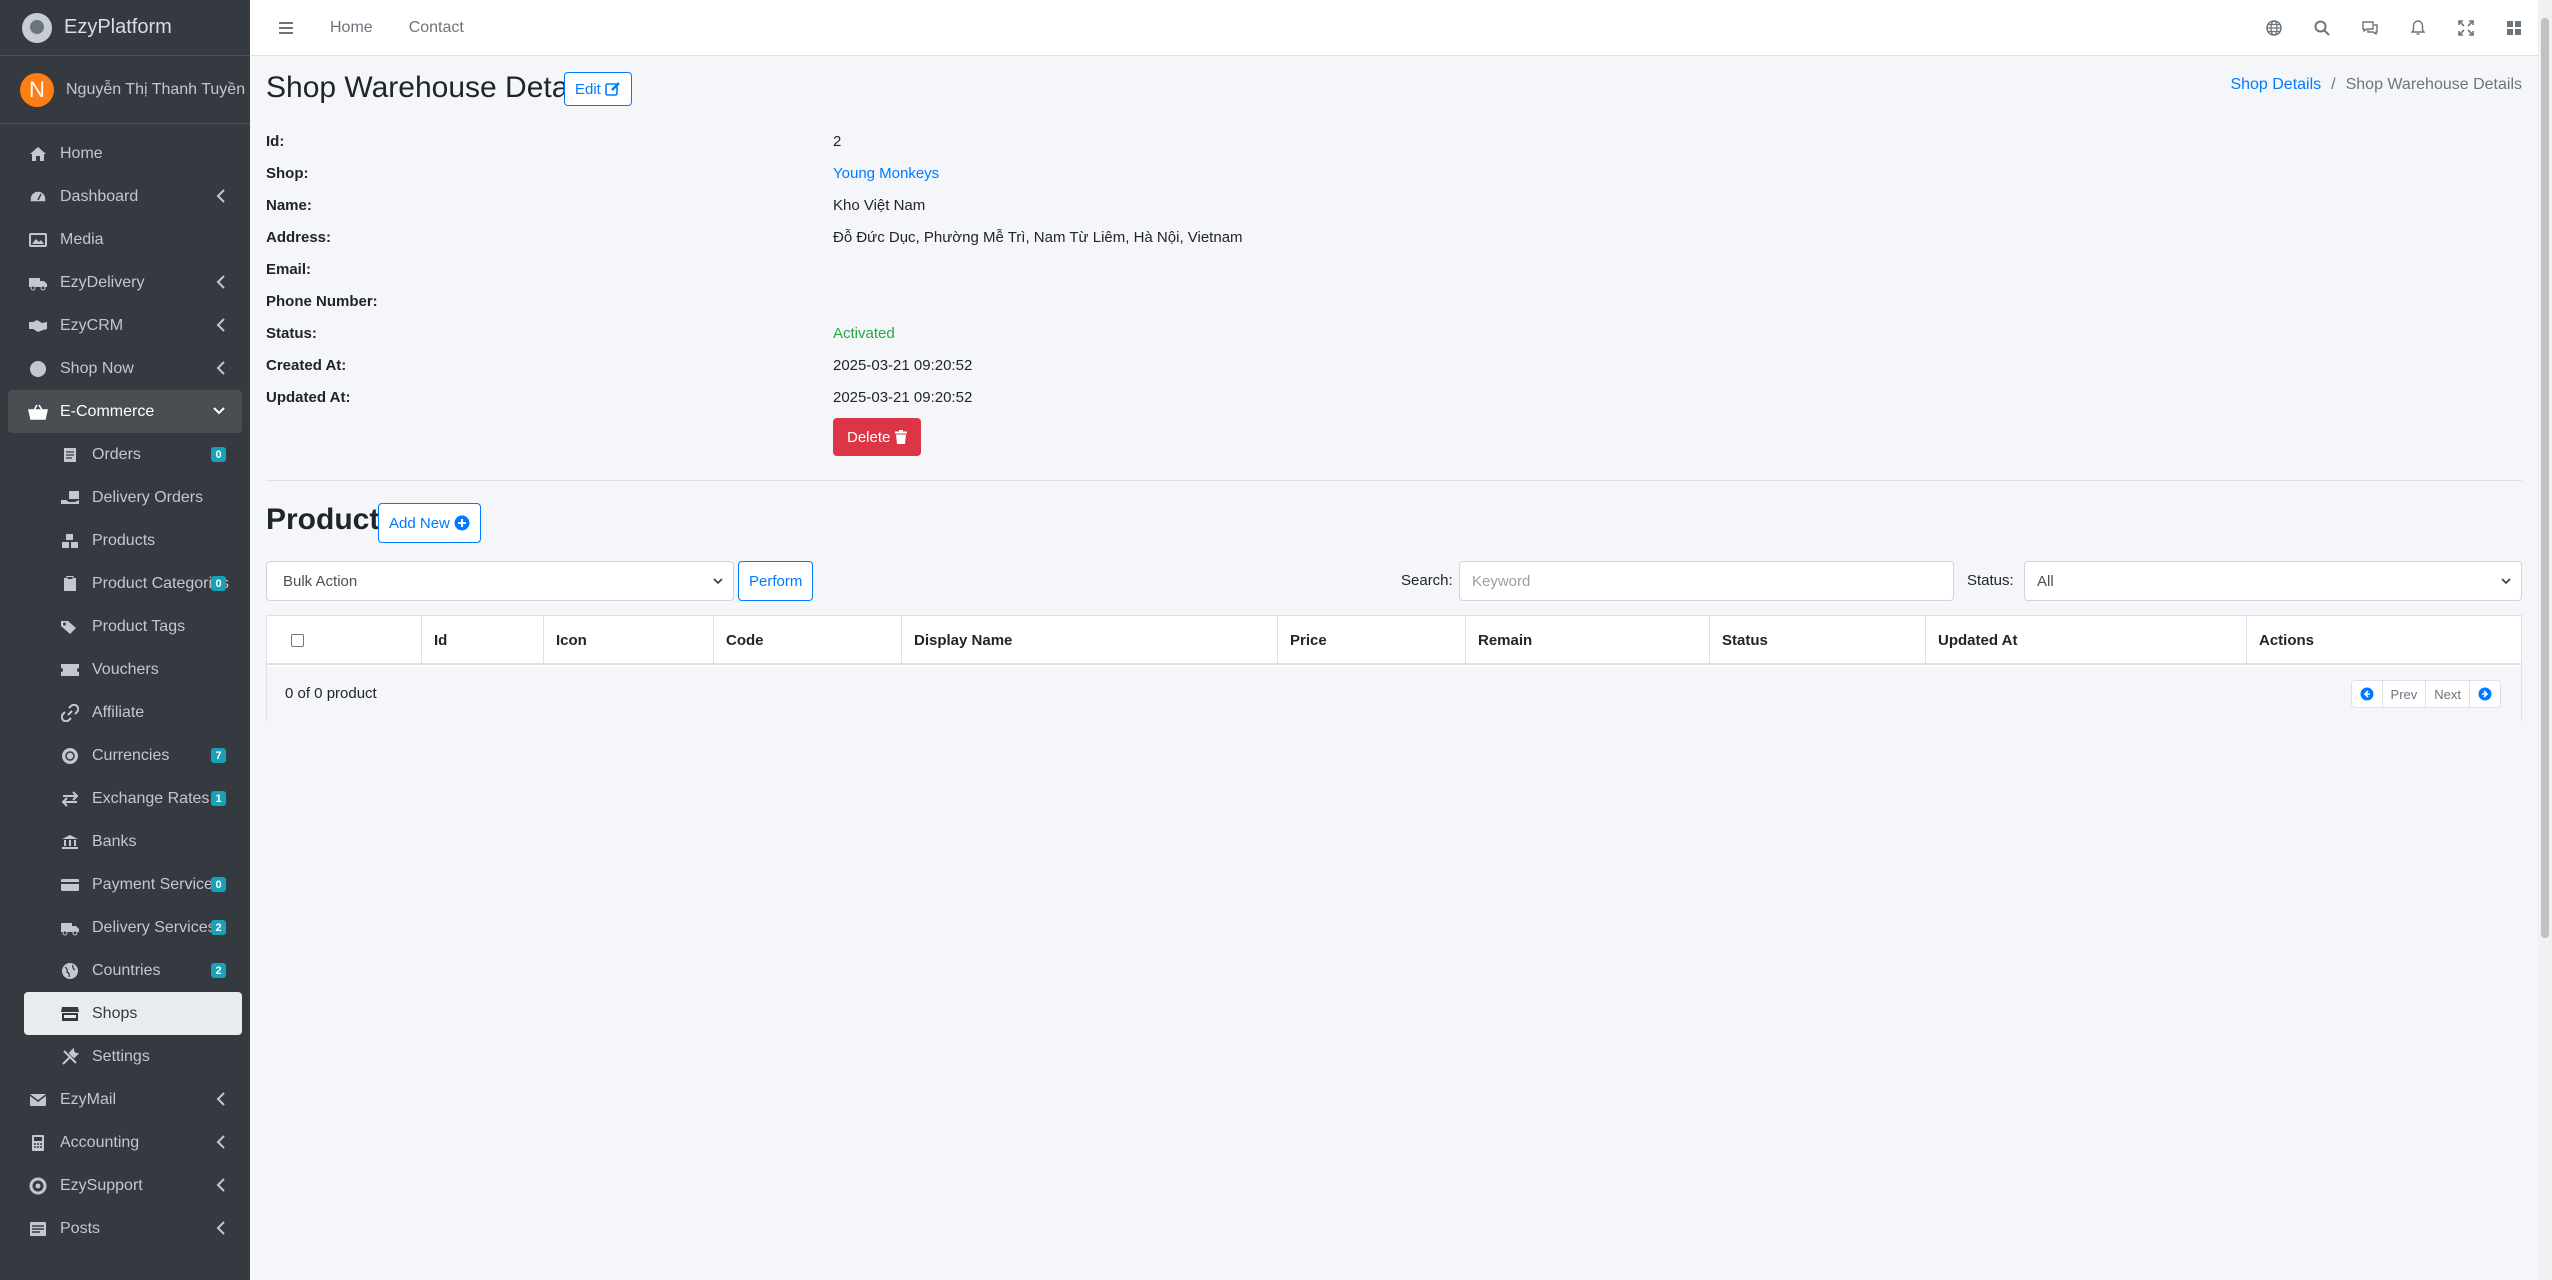  I want to click on perform-button: Perform, so click(776, 581).